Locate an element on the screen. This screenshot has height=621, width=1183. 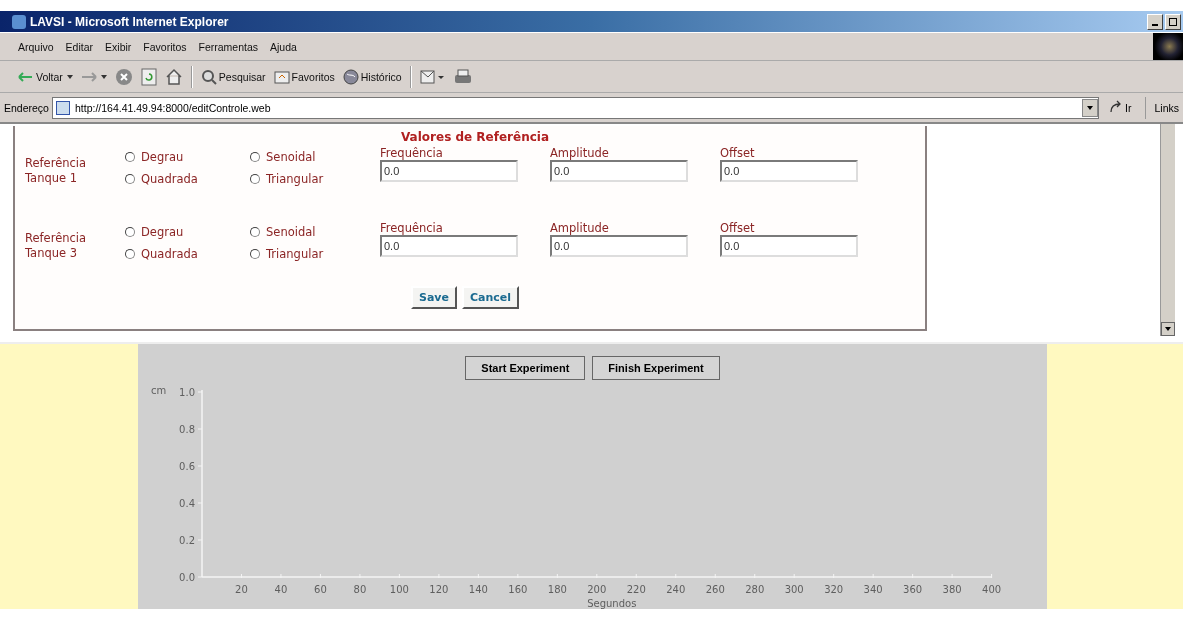
mail-button is located at coordinates (432, 76).